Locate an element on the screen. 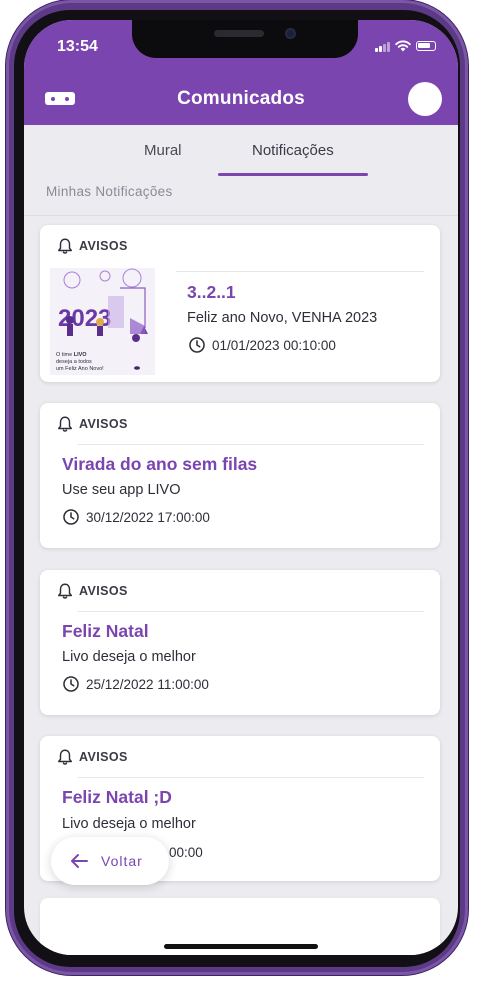 This screenshot has height=981, width=481. page-title: Comunicados is located at coordinates (241, 98).